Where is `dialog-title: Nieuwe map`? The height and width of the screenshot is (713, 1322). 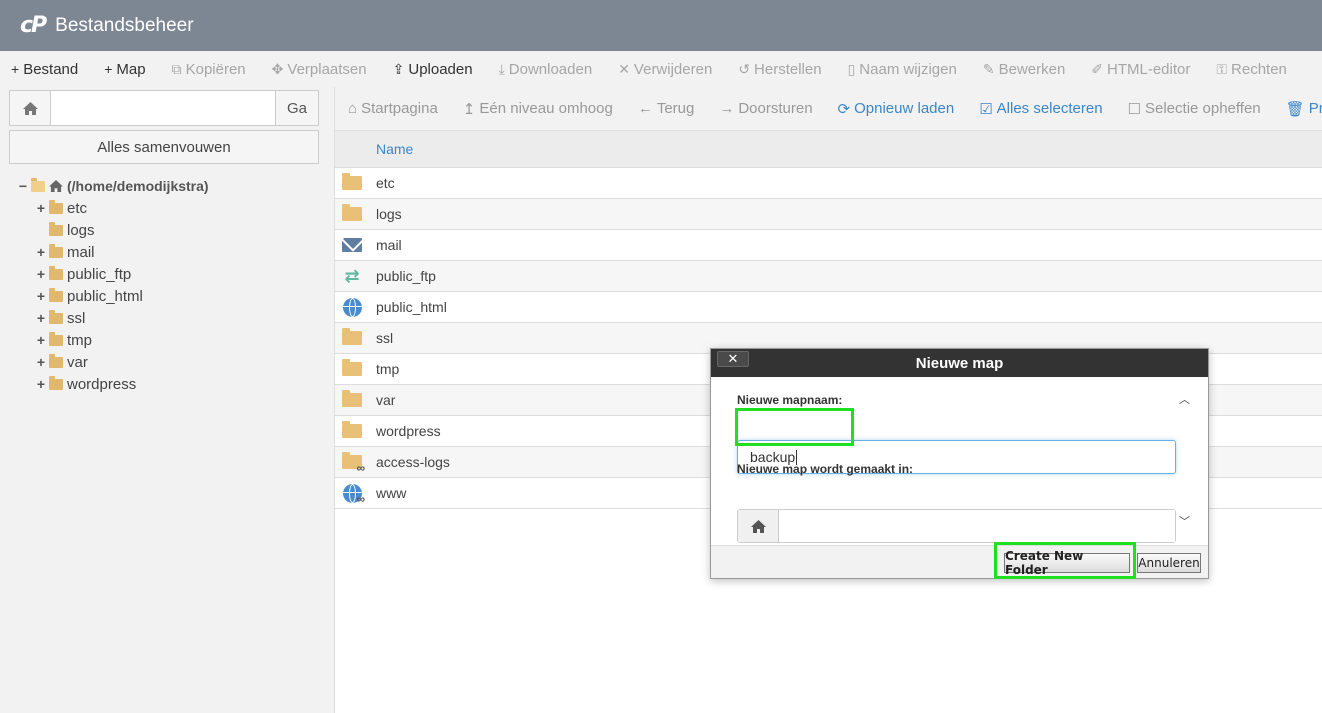
dialog-title: Nieuwe map is located at coordinates (959, 363).